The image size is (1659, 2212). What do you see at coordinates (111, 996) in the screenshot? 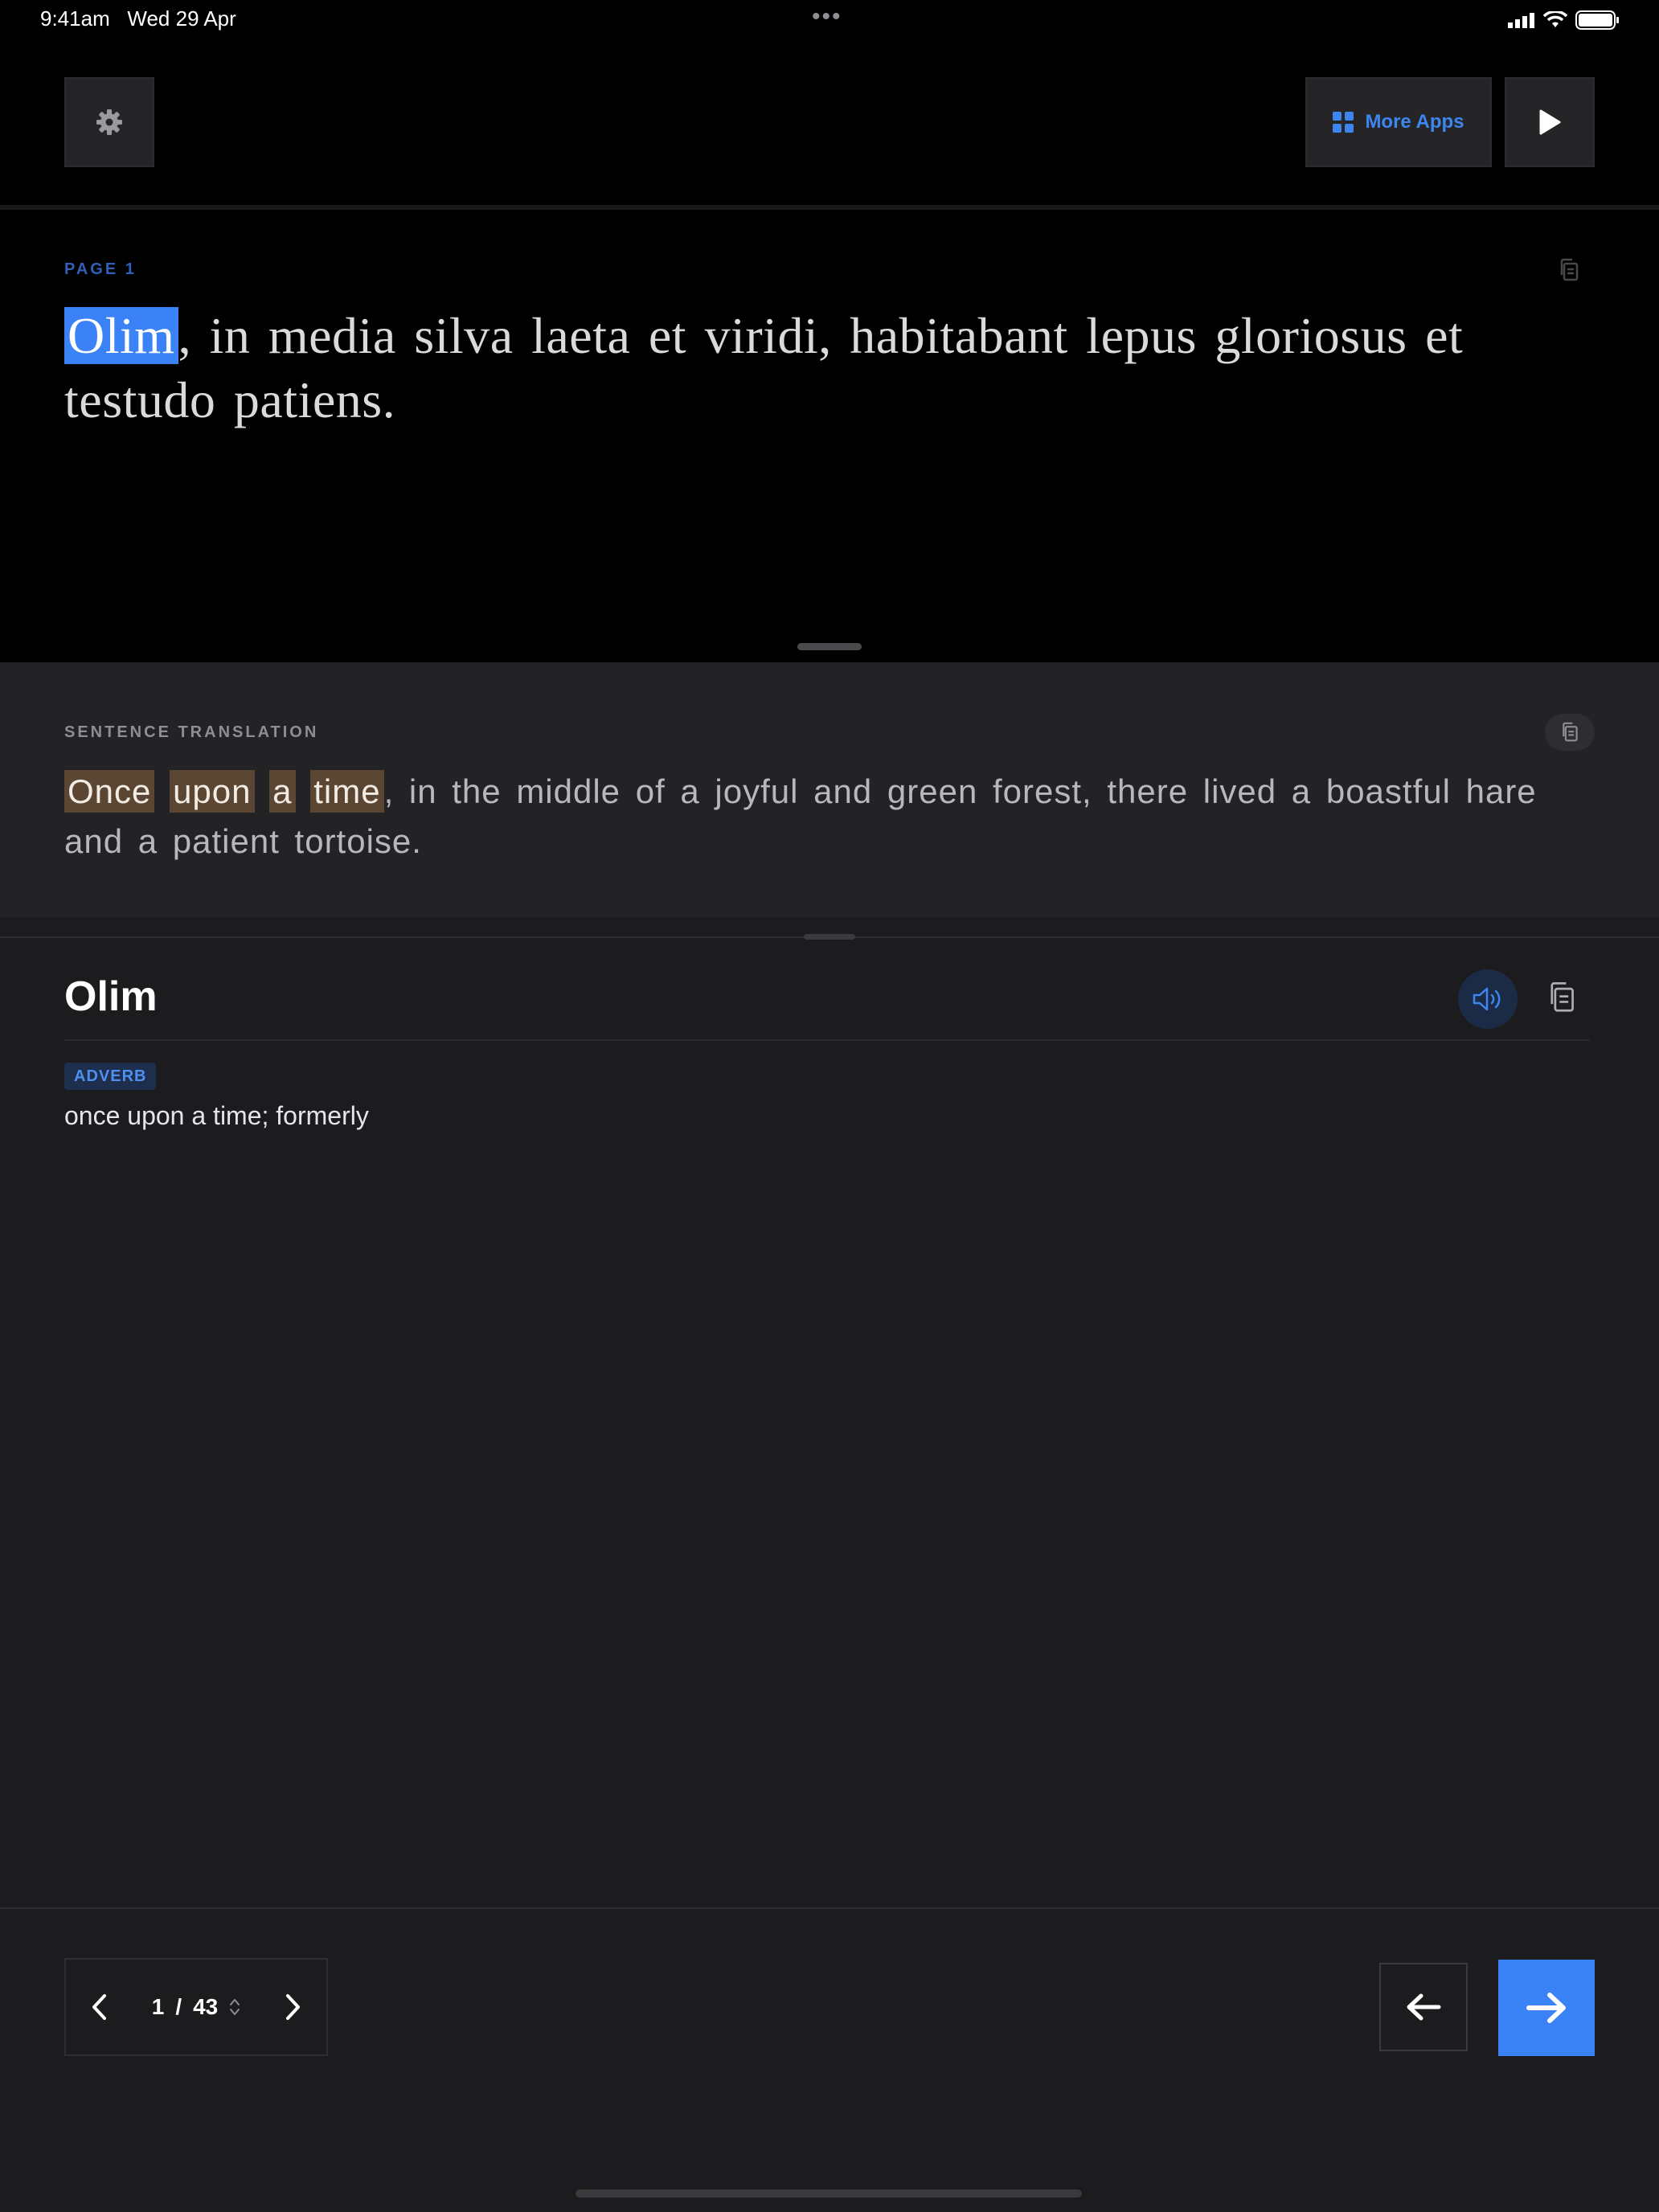
I see `word-title: Olim` at bounding box center [111, 996].